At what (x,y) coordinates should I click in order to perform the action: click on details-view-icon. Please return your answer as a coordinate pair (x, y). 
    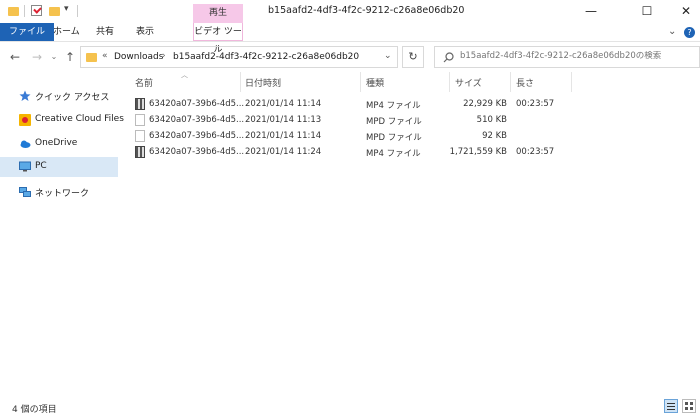
    Looking at the image, I should click on (671, 406).